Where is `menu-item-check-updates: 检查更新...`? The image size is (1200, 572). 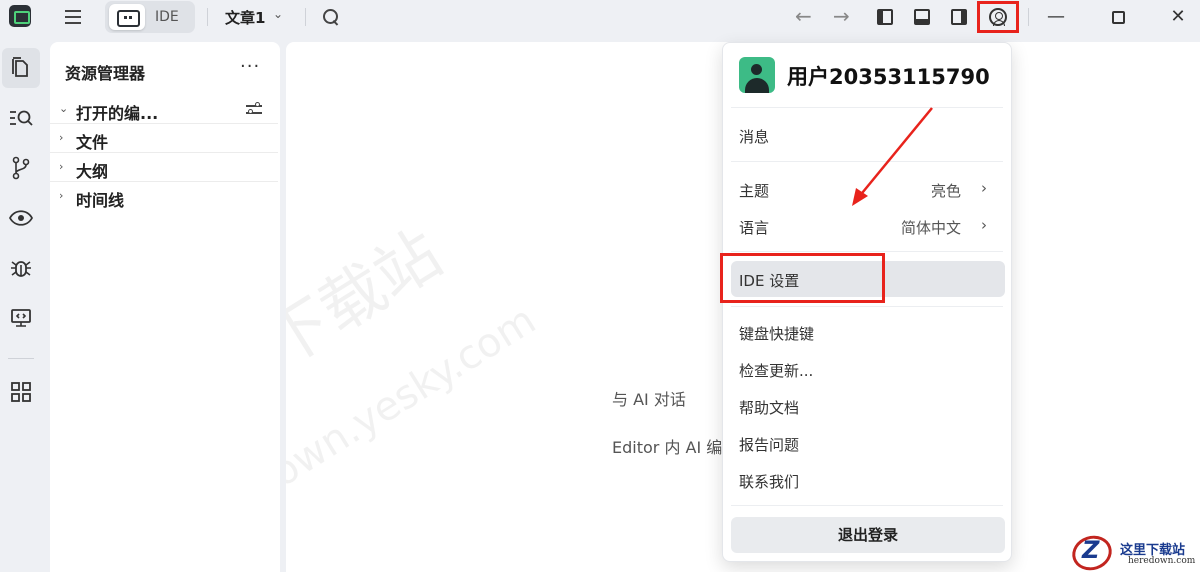
menu-item-check-updates: 检查更新... is located at coordinates (868, 369).